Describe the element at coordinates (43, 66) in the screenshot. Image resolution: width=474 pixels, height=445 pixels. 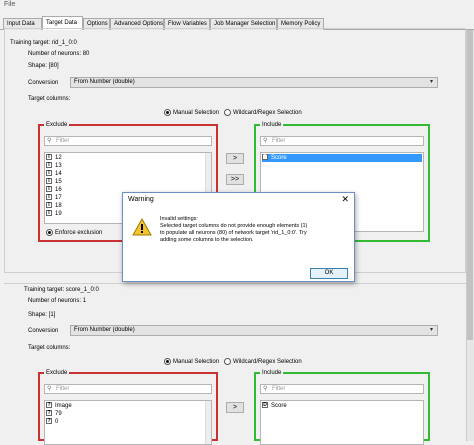
I see `shape-label: Shape: [80]` at that location.